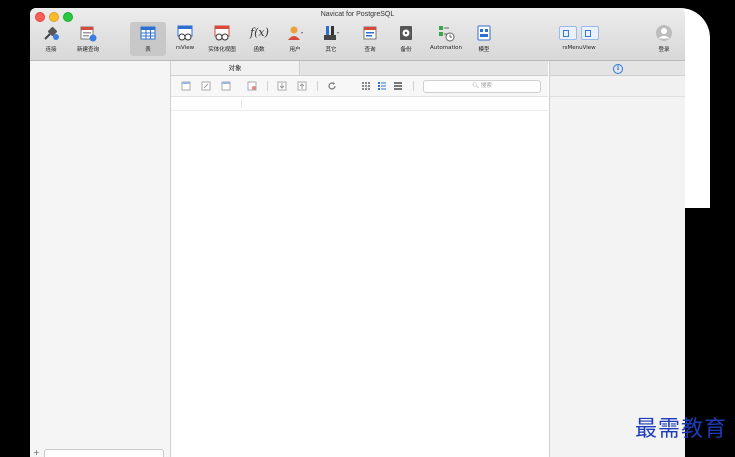 The height and width of the screenshot is (457, 735). I want to click on user-icon, so click(295, 33).